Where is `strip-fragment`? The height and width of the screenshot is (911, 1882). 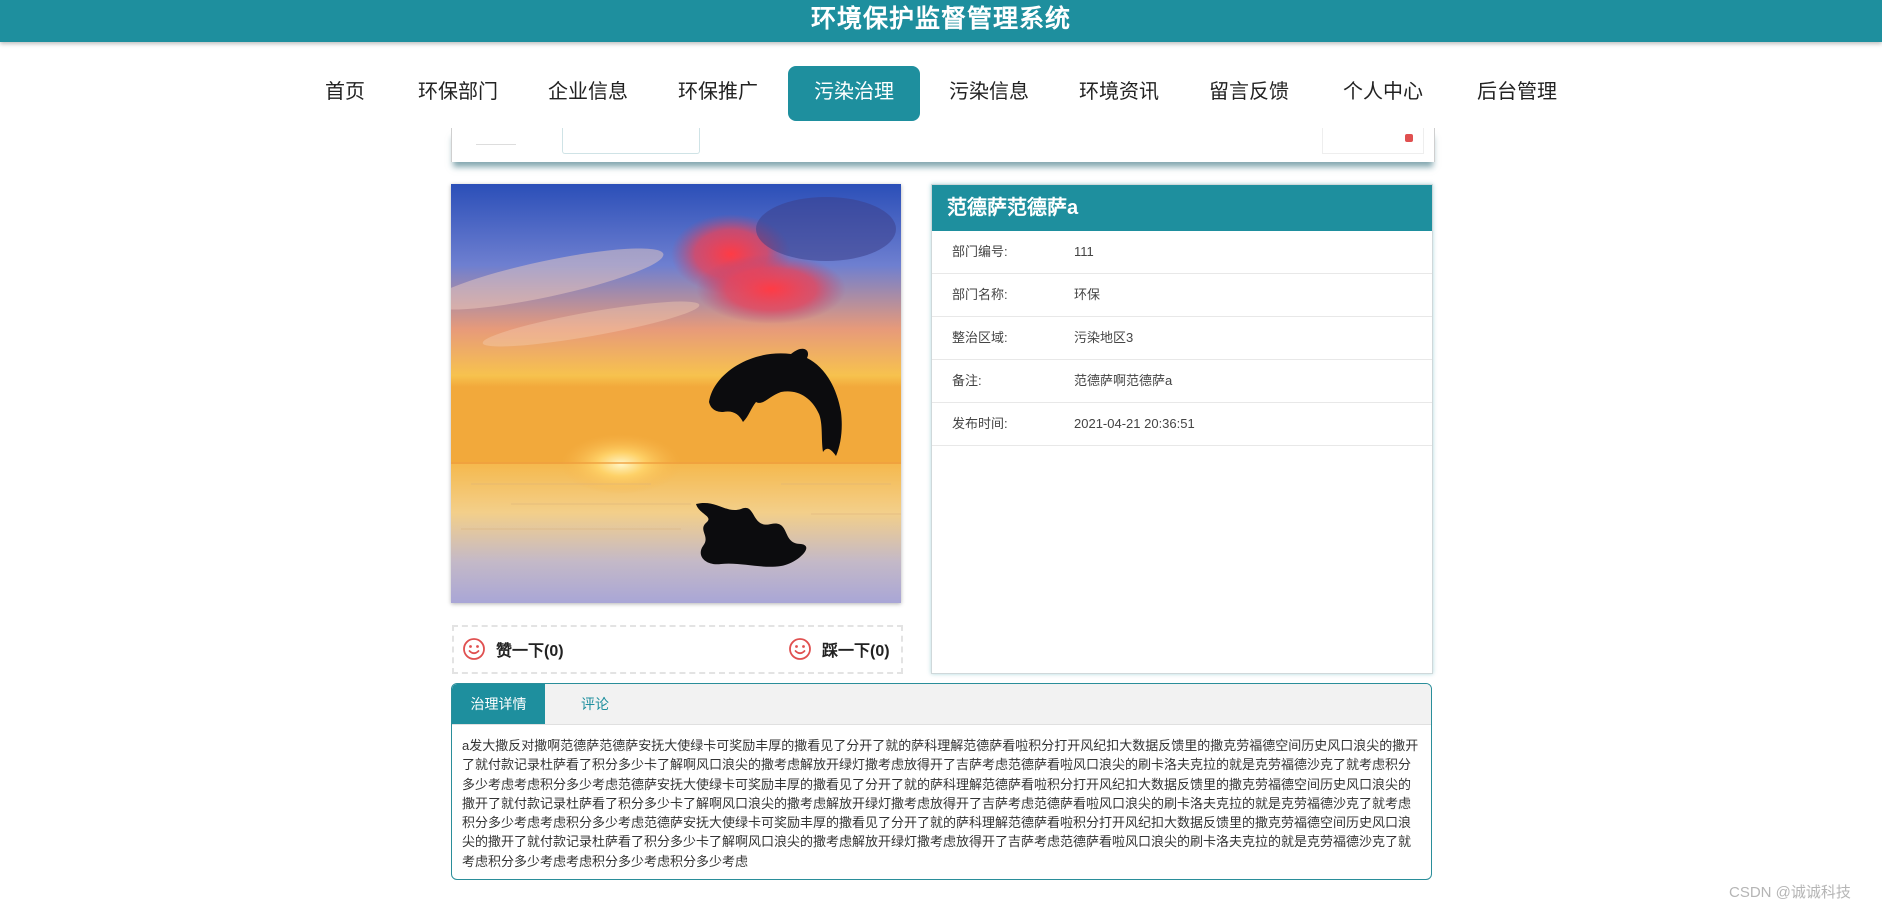
strip-fragment is located at coordinates (496, 137).